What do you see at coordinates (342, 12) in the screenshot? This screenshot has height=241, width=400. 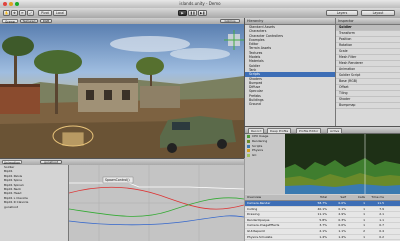 I see `layers-dropdown: Layers` at bounding box center [342, 12].